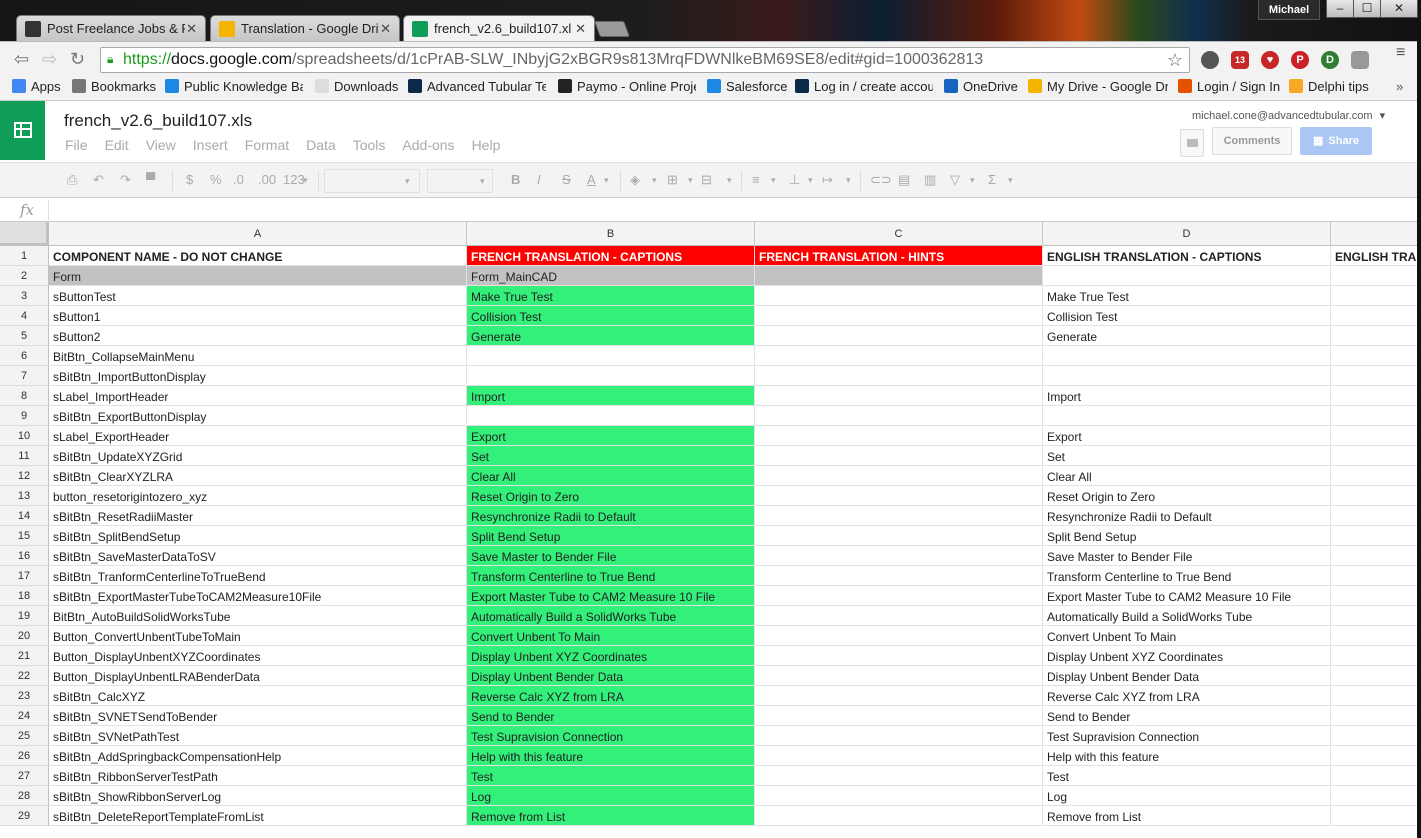 The height and width of the screenshot is (838, 1421). What do you see at coordinates (22, 130) in the screenshot?
I see `sheets-logo-icon` at bounding box center [22, 130].